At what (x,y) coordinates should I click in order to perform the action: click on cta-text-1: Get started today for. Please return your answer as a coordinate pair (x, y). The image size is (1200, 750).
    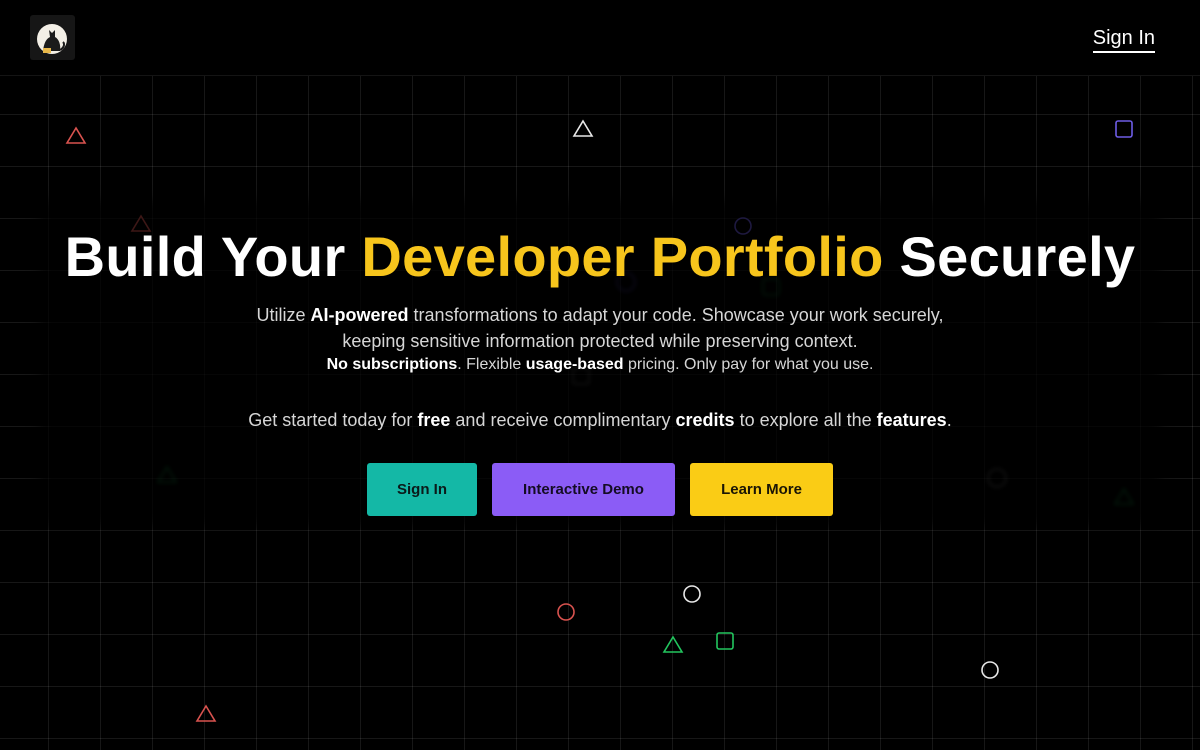
    Looking at the image, I should click on (333, 420).